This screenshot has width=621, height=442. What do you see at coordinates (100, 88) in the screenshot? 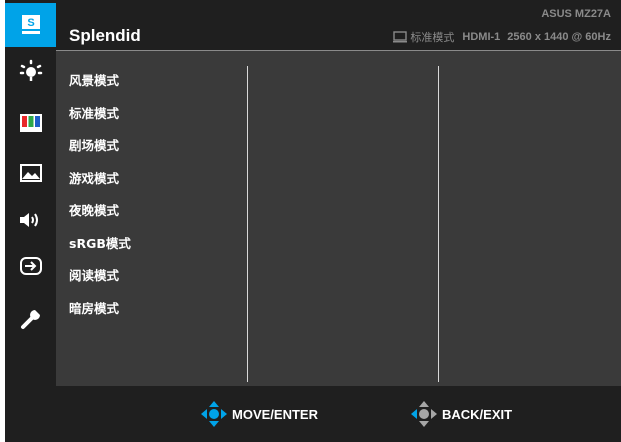
I see `list-item: 风景模式` at bounding box center [100, 88].